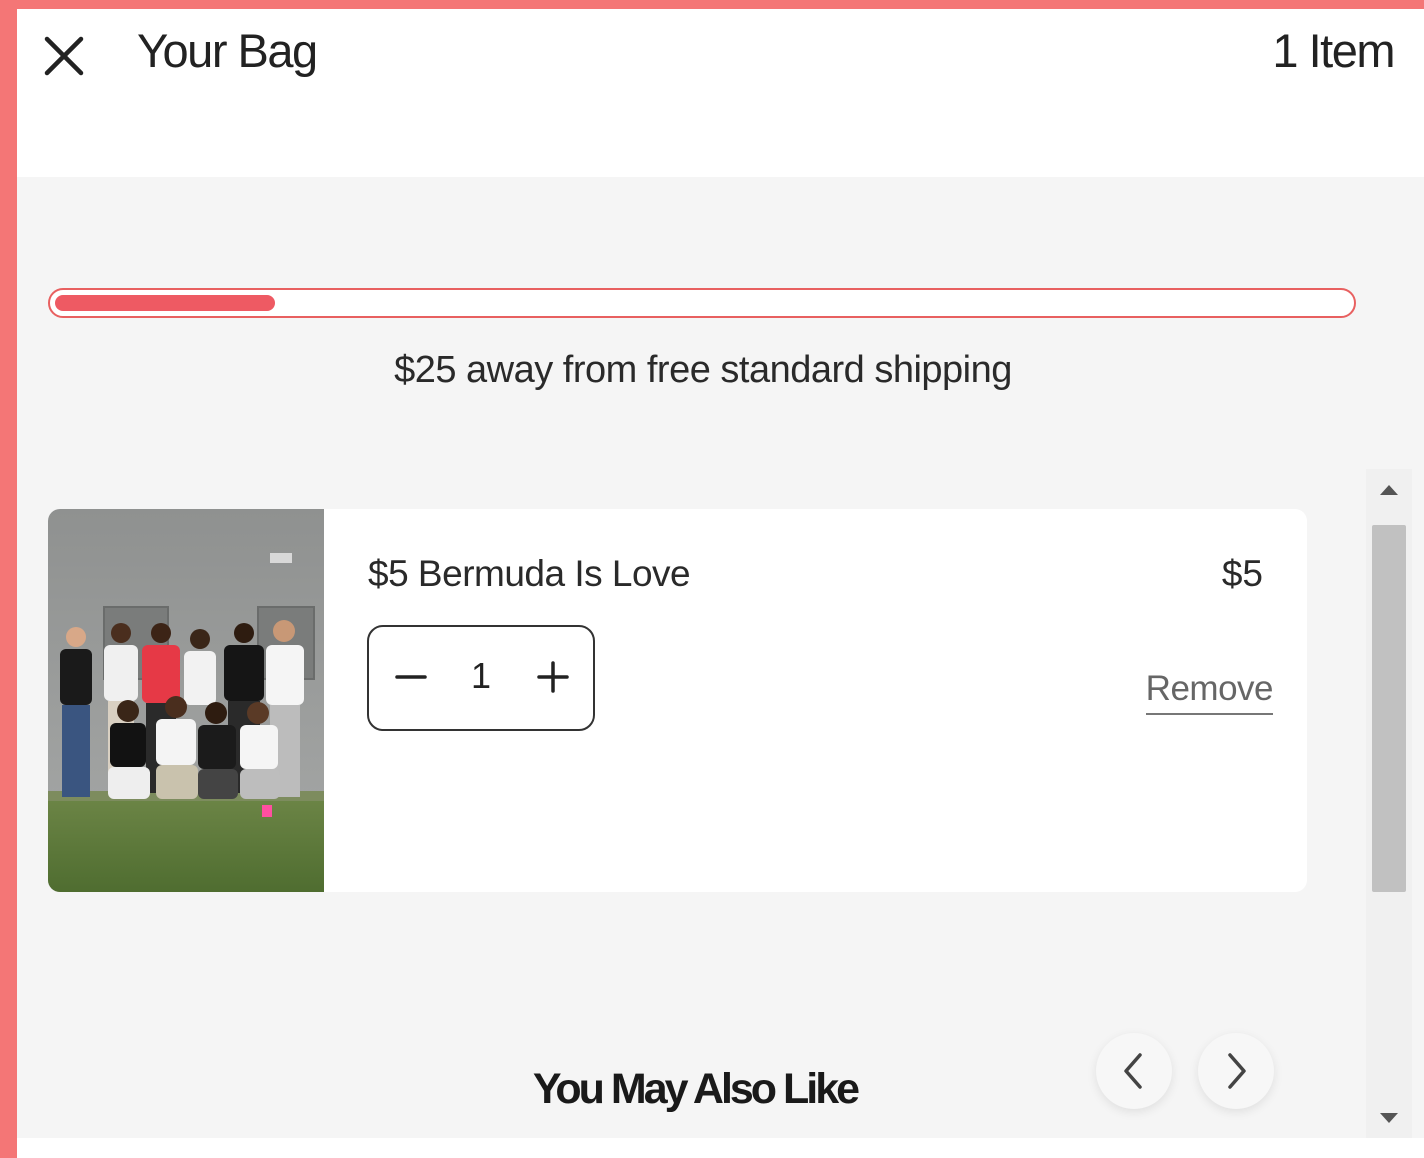  I want to click on plus-icon, so click(553, 677).